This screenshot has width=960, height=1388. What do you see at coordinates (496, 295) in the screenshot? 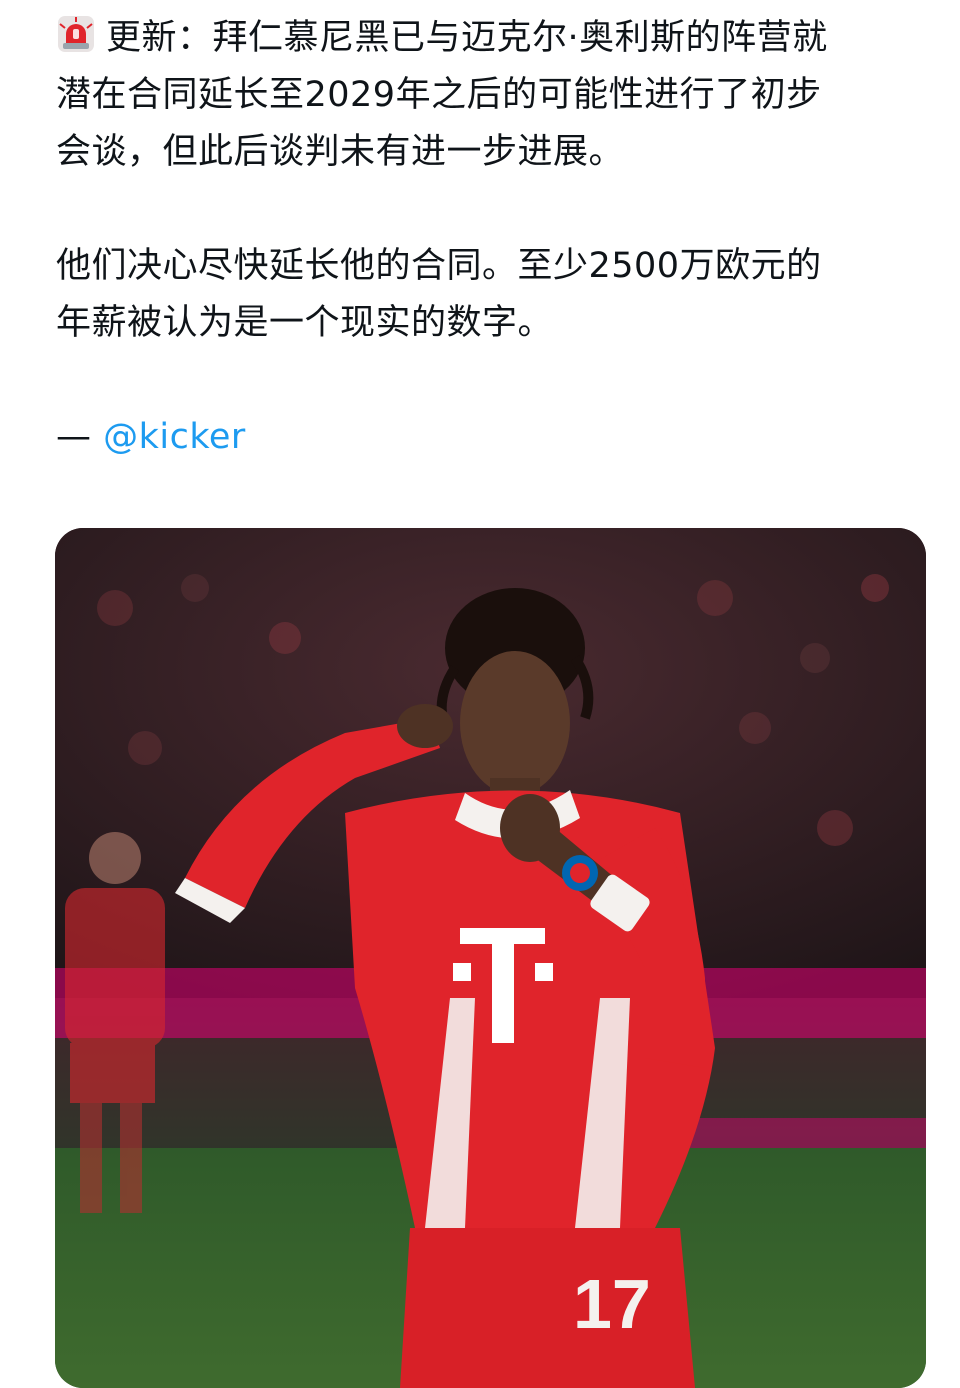
I see `post-paragraph-2: 他们决心尽快延长他的合同。至少2500万欧元的 年薪被认为是一个现实的数字。` at bounding box center [496, 295].